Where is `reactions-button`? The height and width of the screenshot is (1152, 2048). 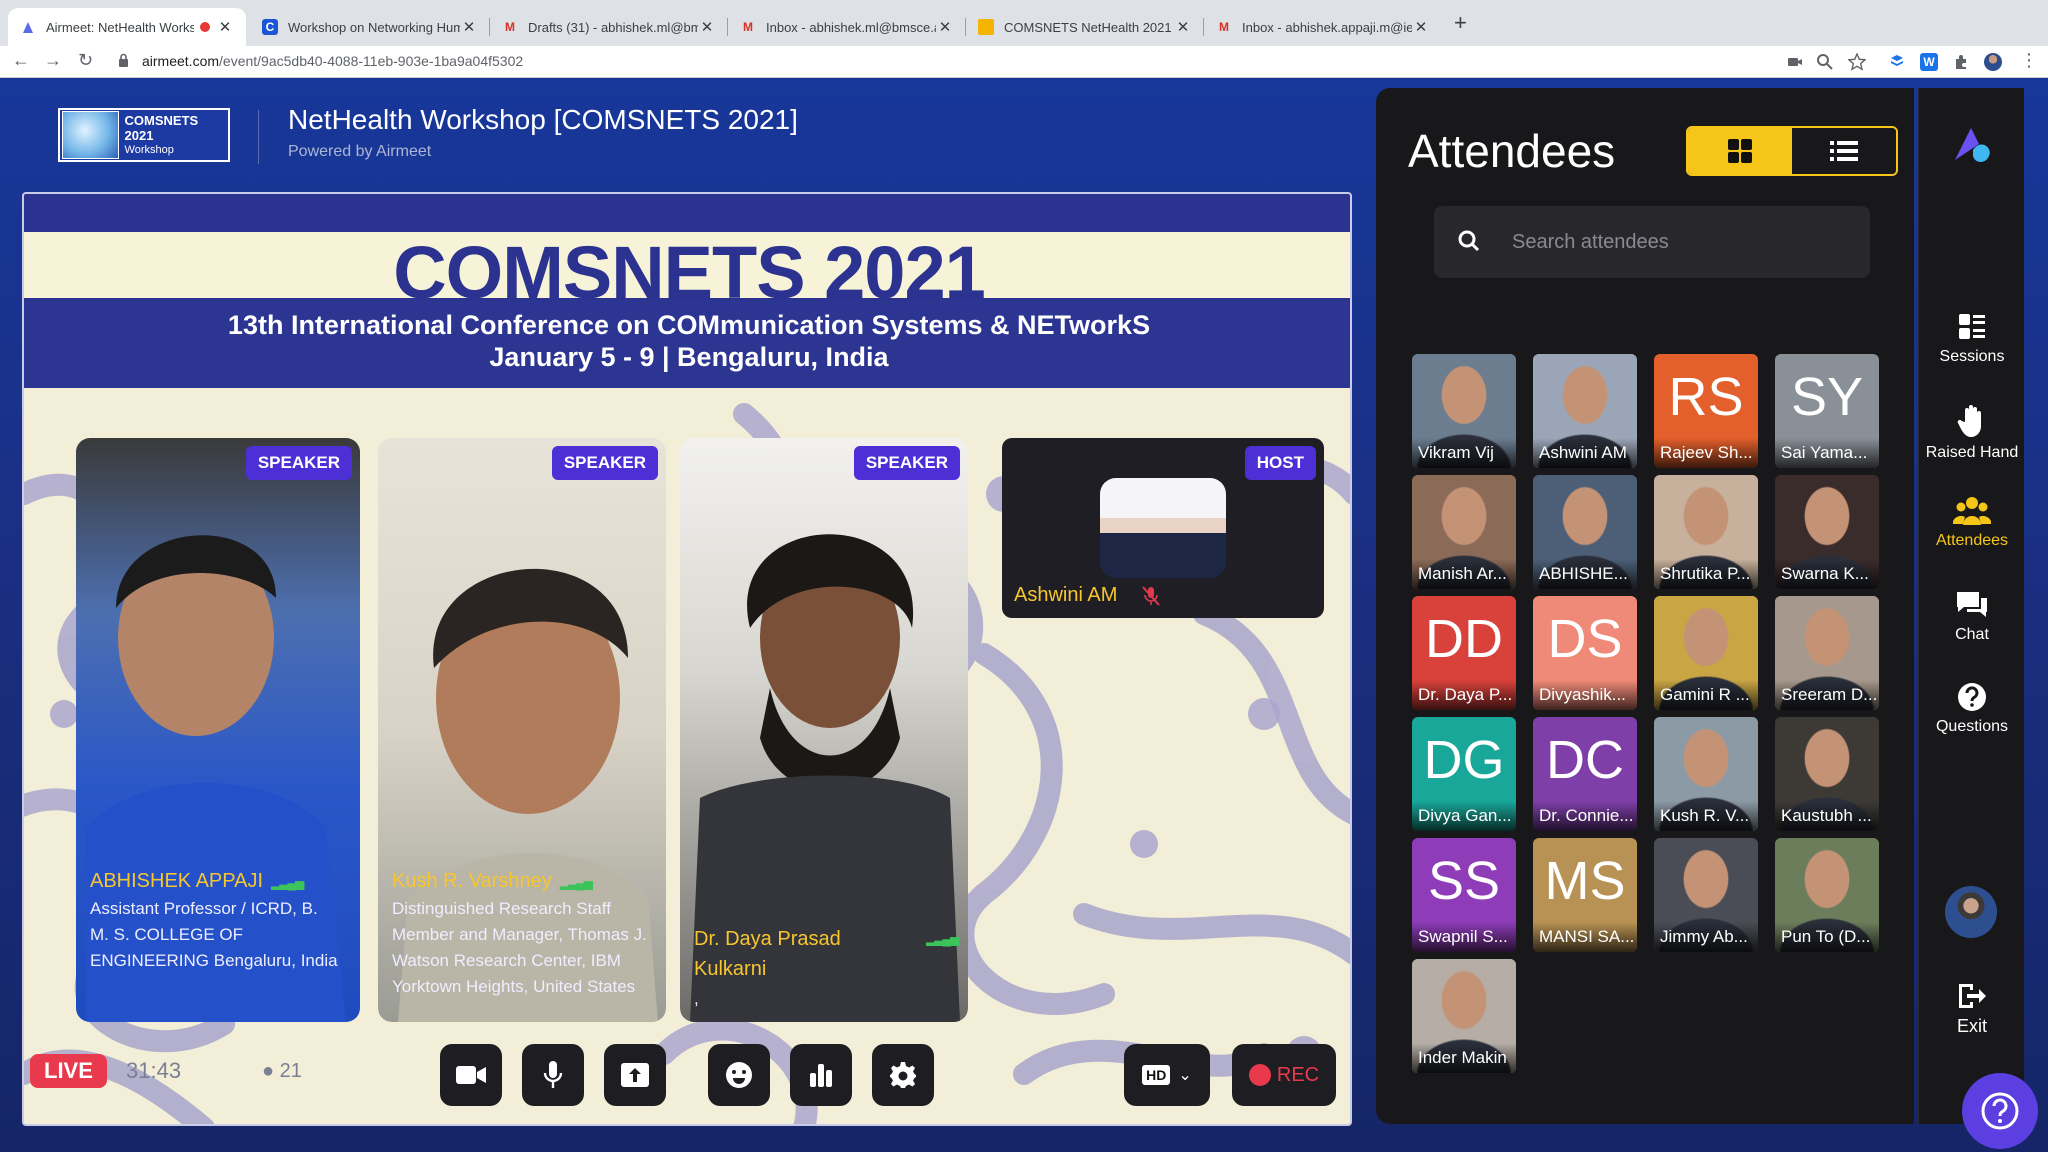 reactions-button is located at coordinates (739, 1075).